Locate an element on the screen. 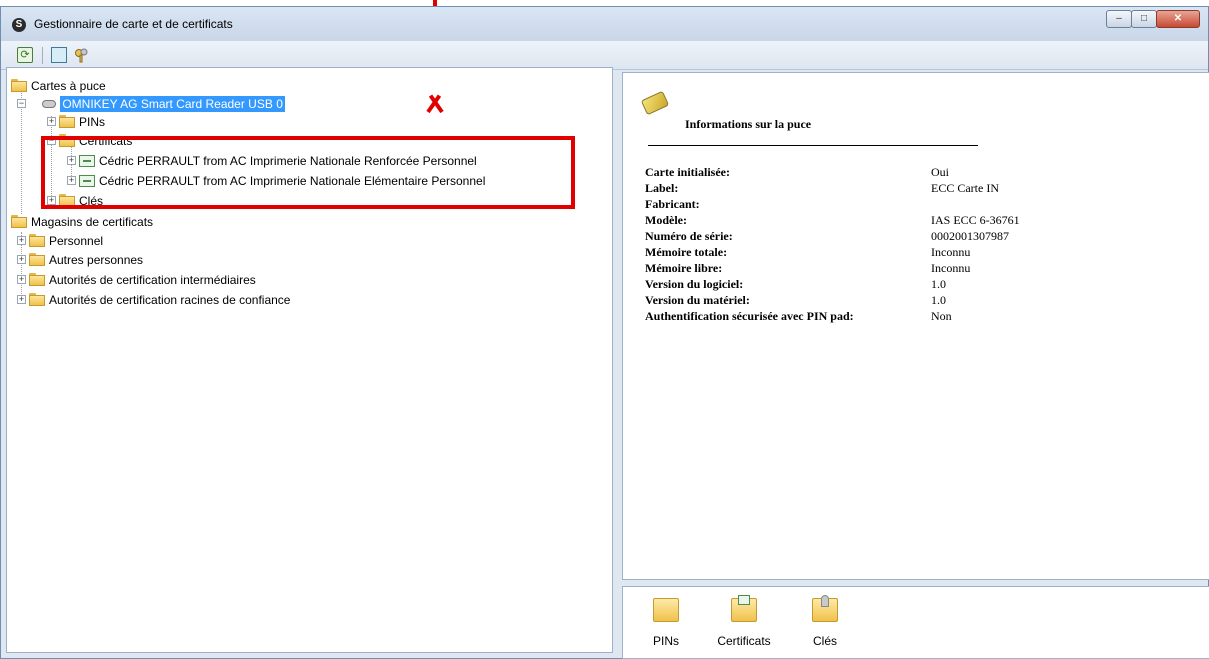 The image size is (1209, 659). tree-item-stores: Magasins de certificats is located at coordinates (82, 221).